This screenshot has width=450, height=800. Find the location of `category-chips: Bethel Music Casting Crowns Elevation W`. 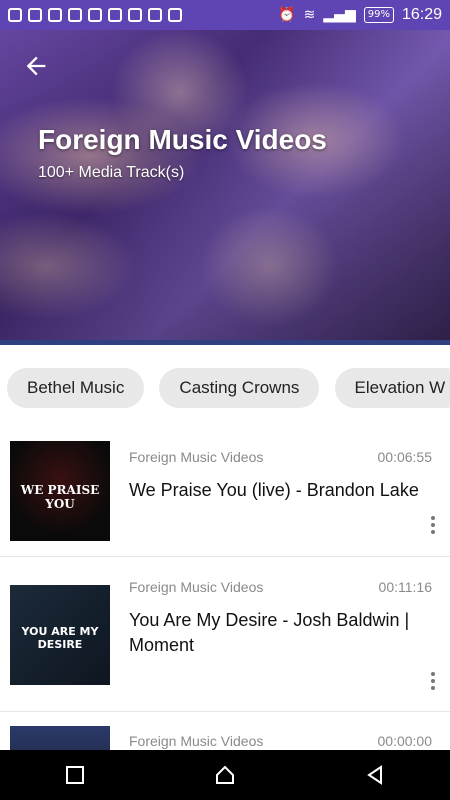

category-chips: Bethel Music Casting Crowns Elevation W is located at coordinates (225, 389).